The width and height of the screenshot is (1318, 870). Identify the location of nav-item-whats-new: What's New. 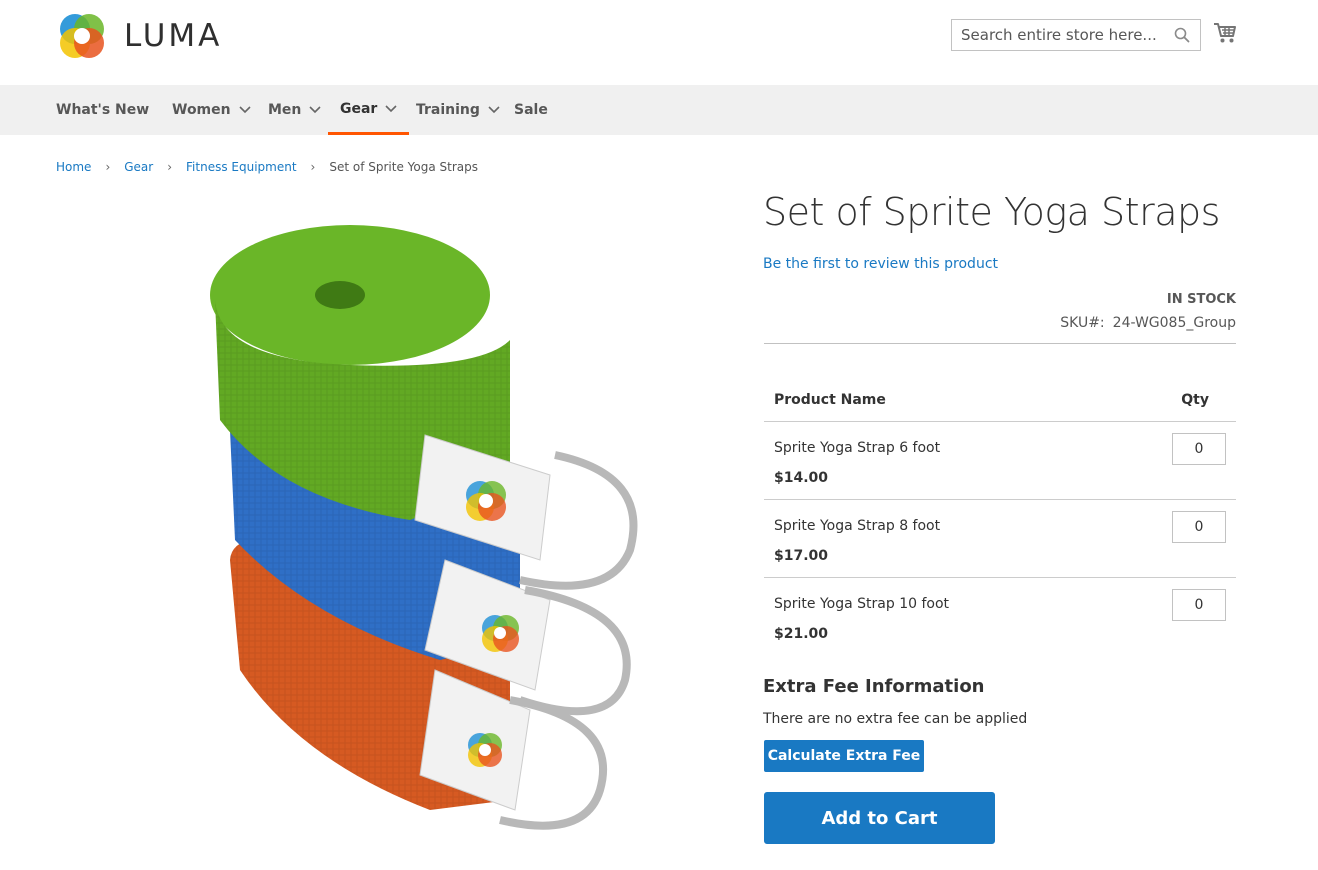
(102, 110).